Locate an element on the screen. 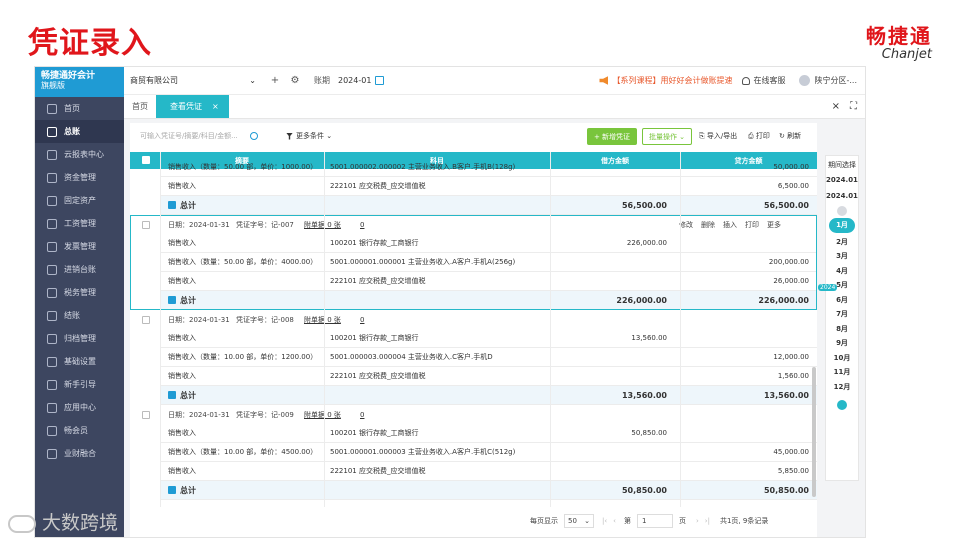  sidebar-item: 税务管理 is located at coordinates (79, 292).